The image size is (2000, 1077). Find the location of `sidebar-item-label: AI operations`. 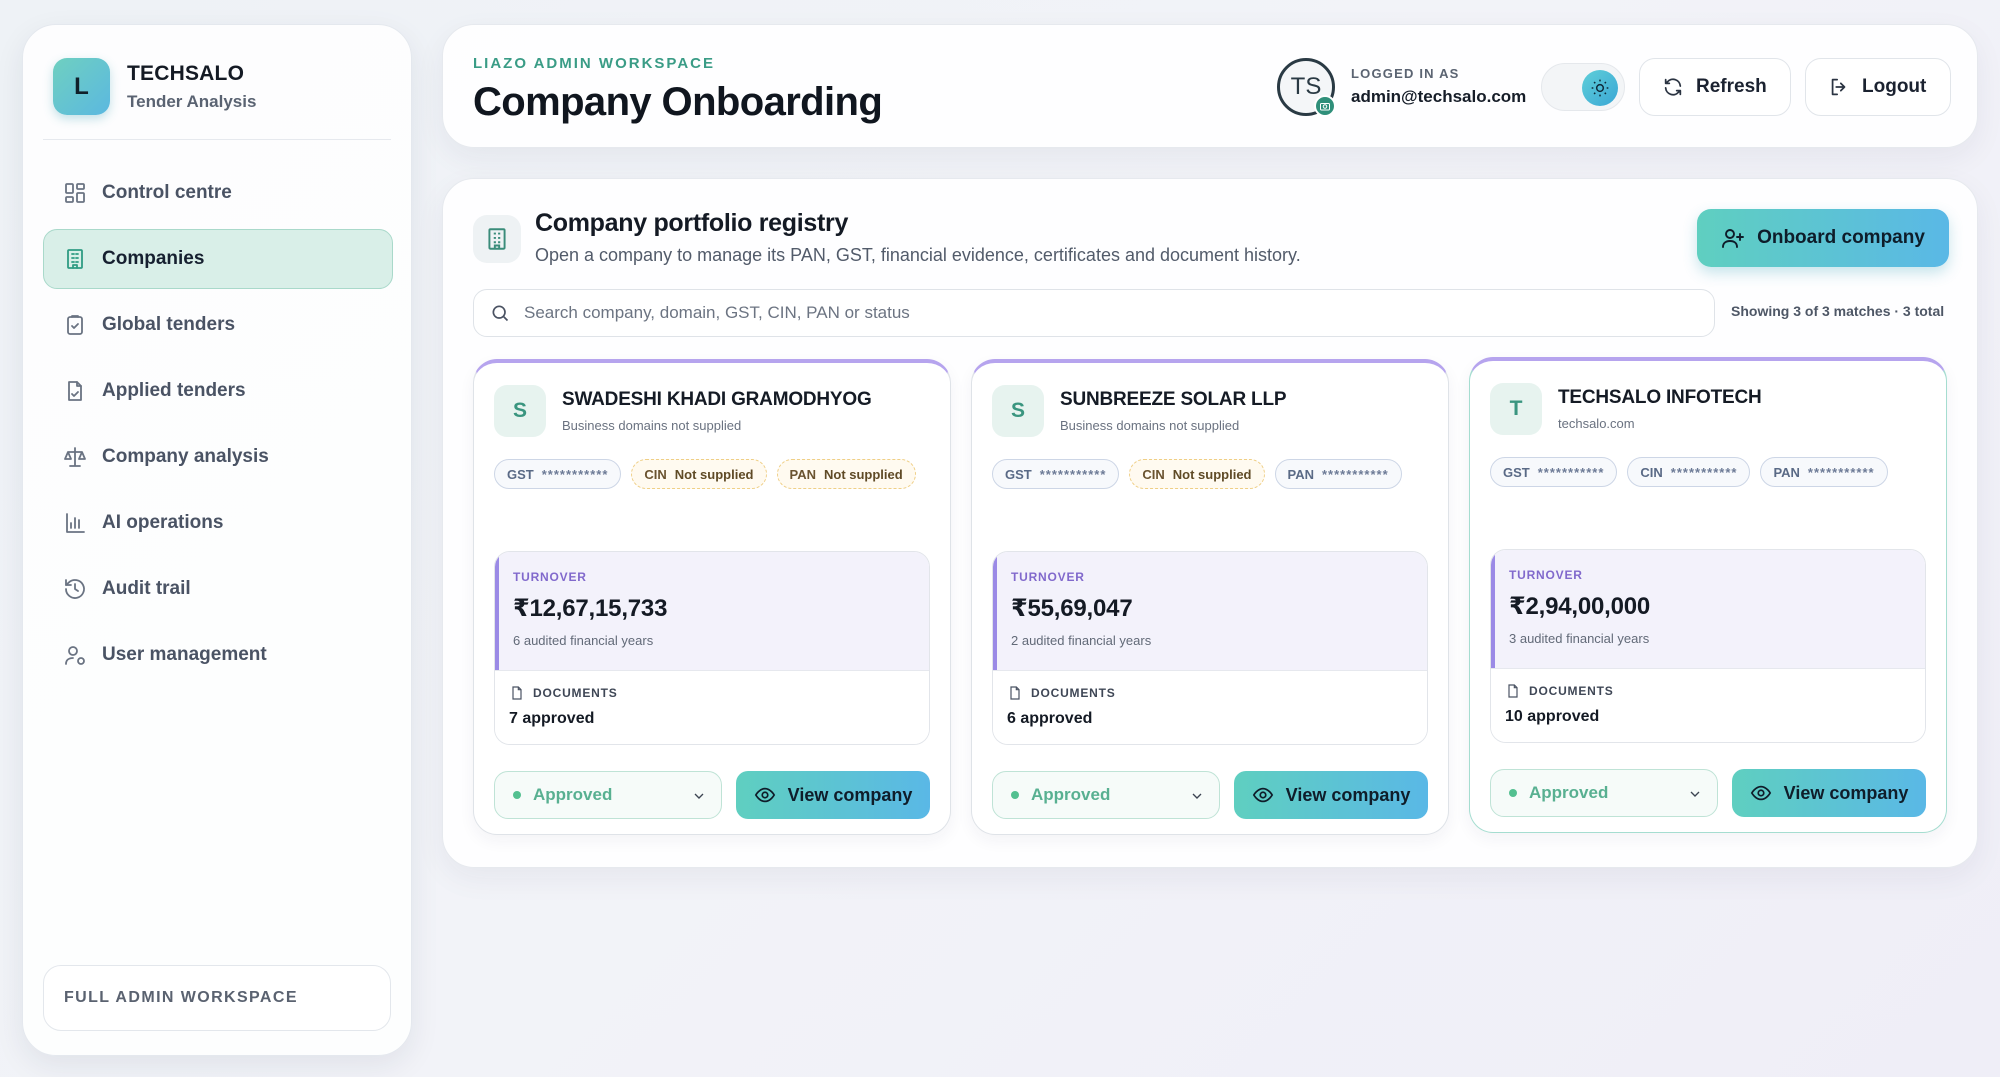

sidebar-item-label: AI operations is located at coordinates (163, 522).